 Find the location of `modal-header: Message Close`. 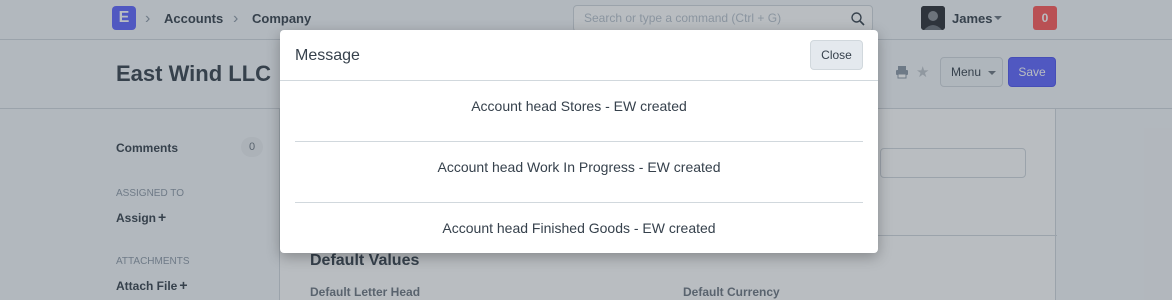

modal-header: Message Close is located at coordinates (579, 55).